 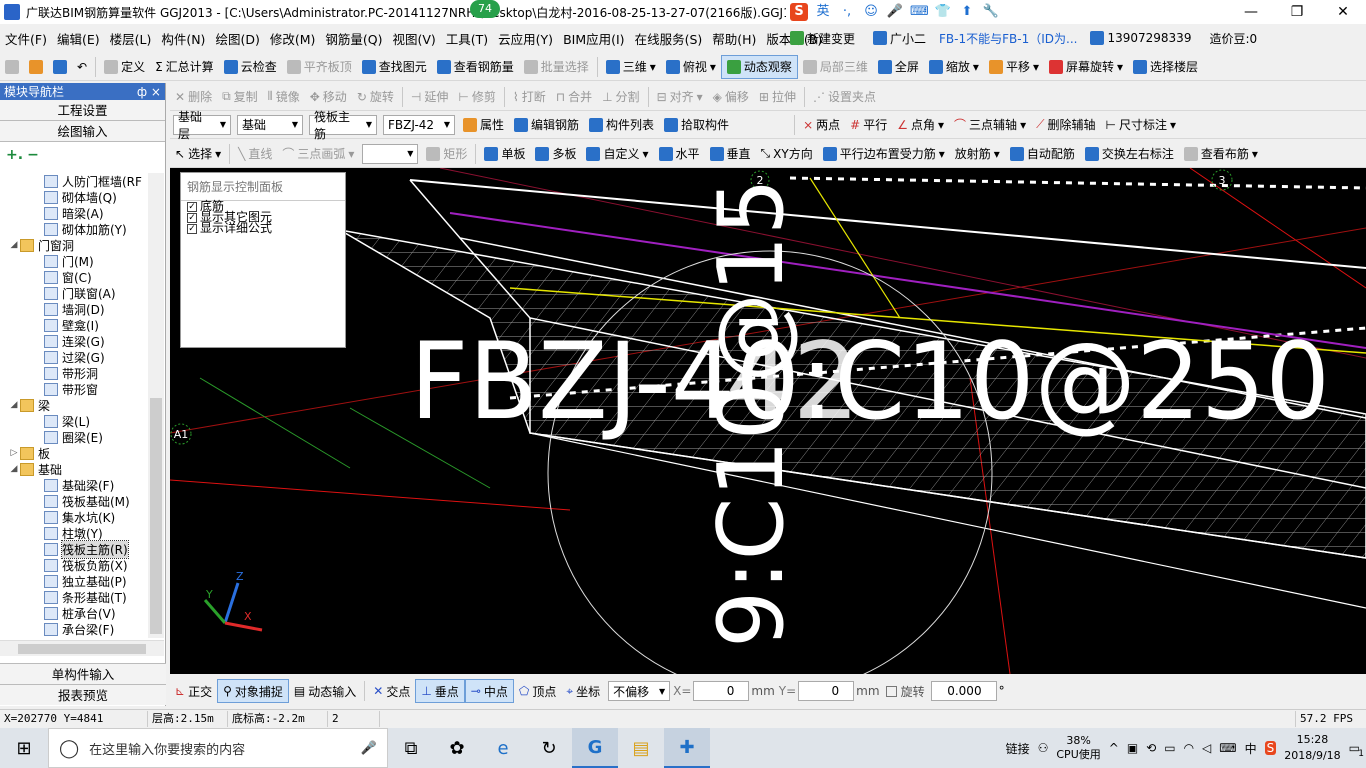 What do you see at coordinates (149, 92) in the screenshot?
I see `pin-close-icon: ф ×` at bounding box center [149, 92].